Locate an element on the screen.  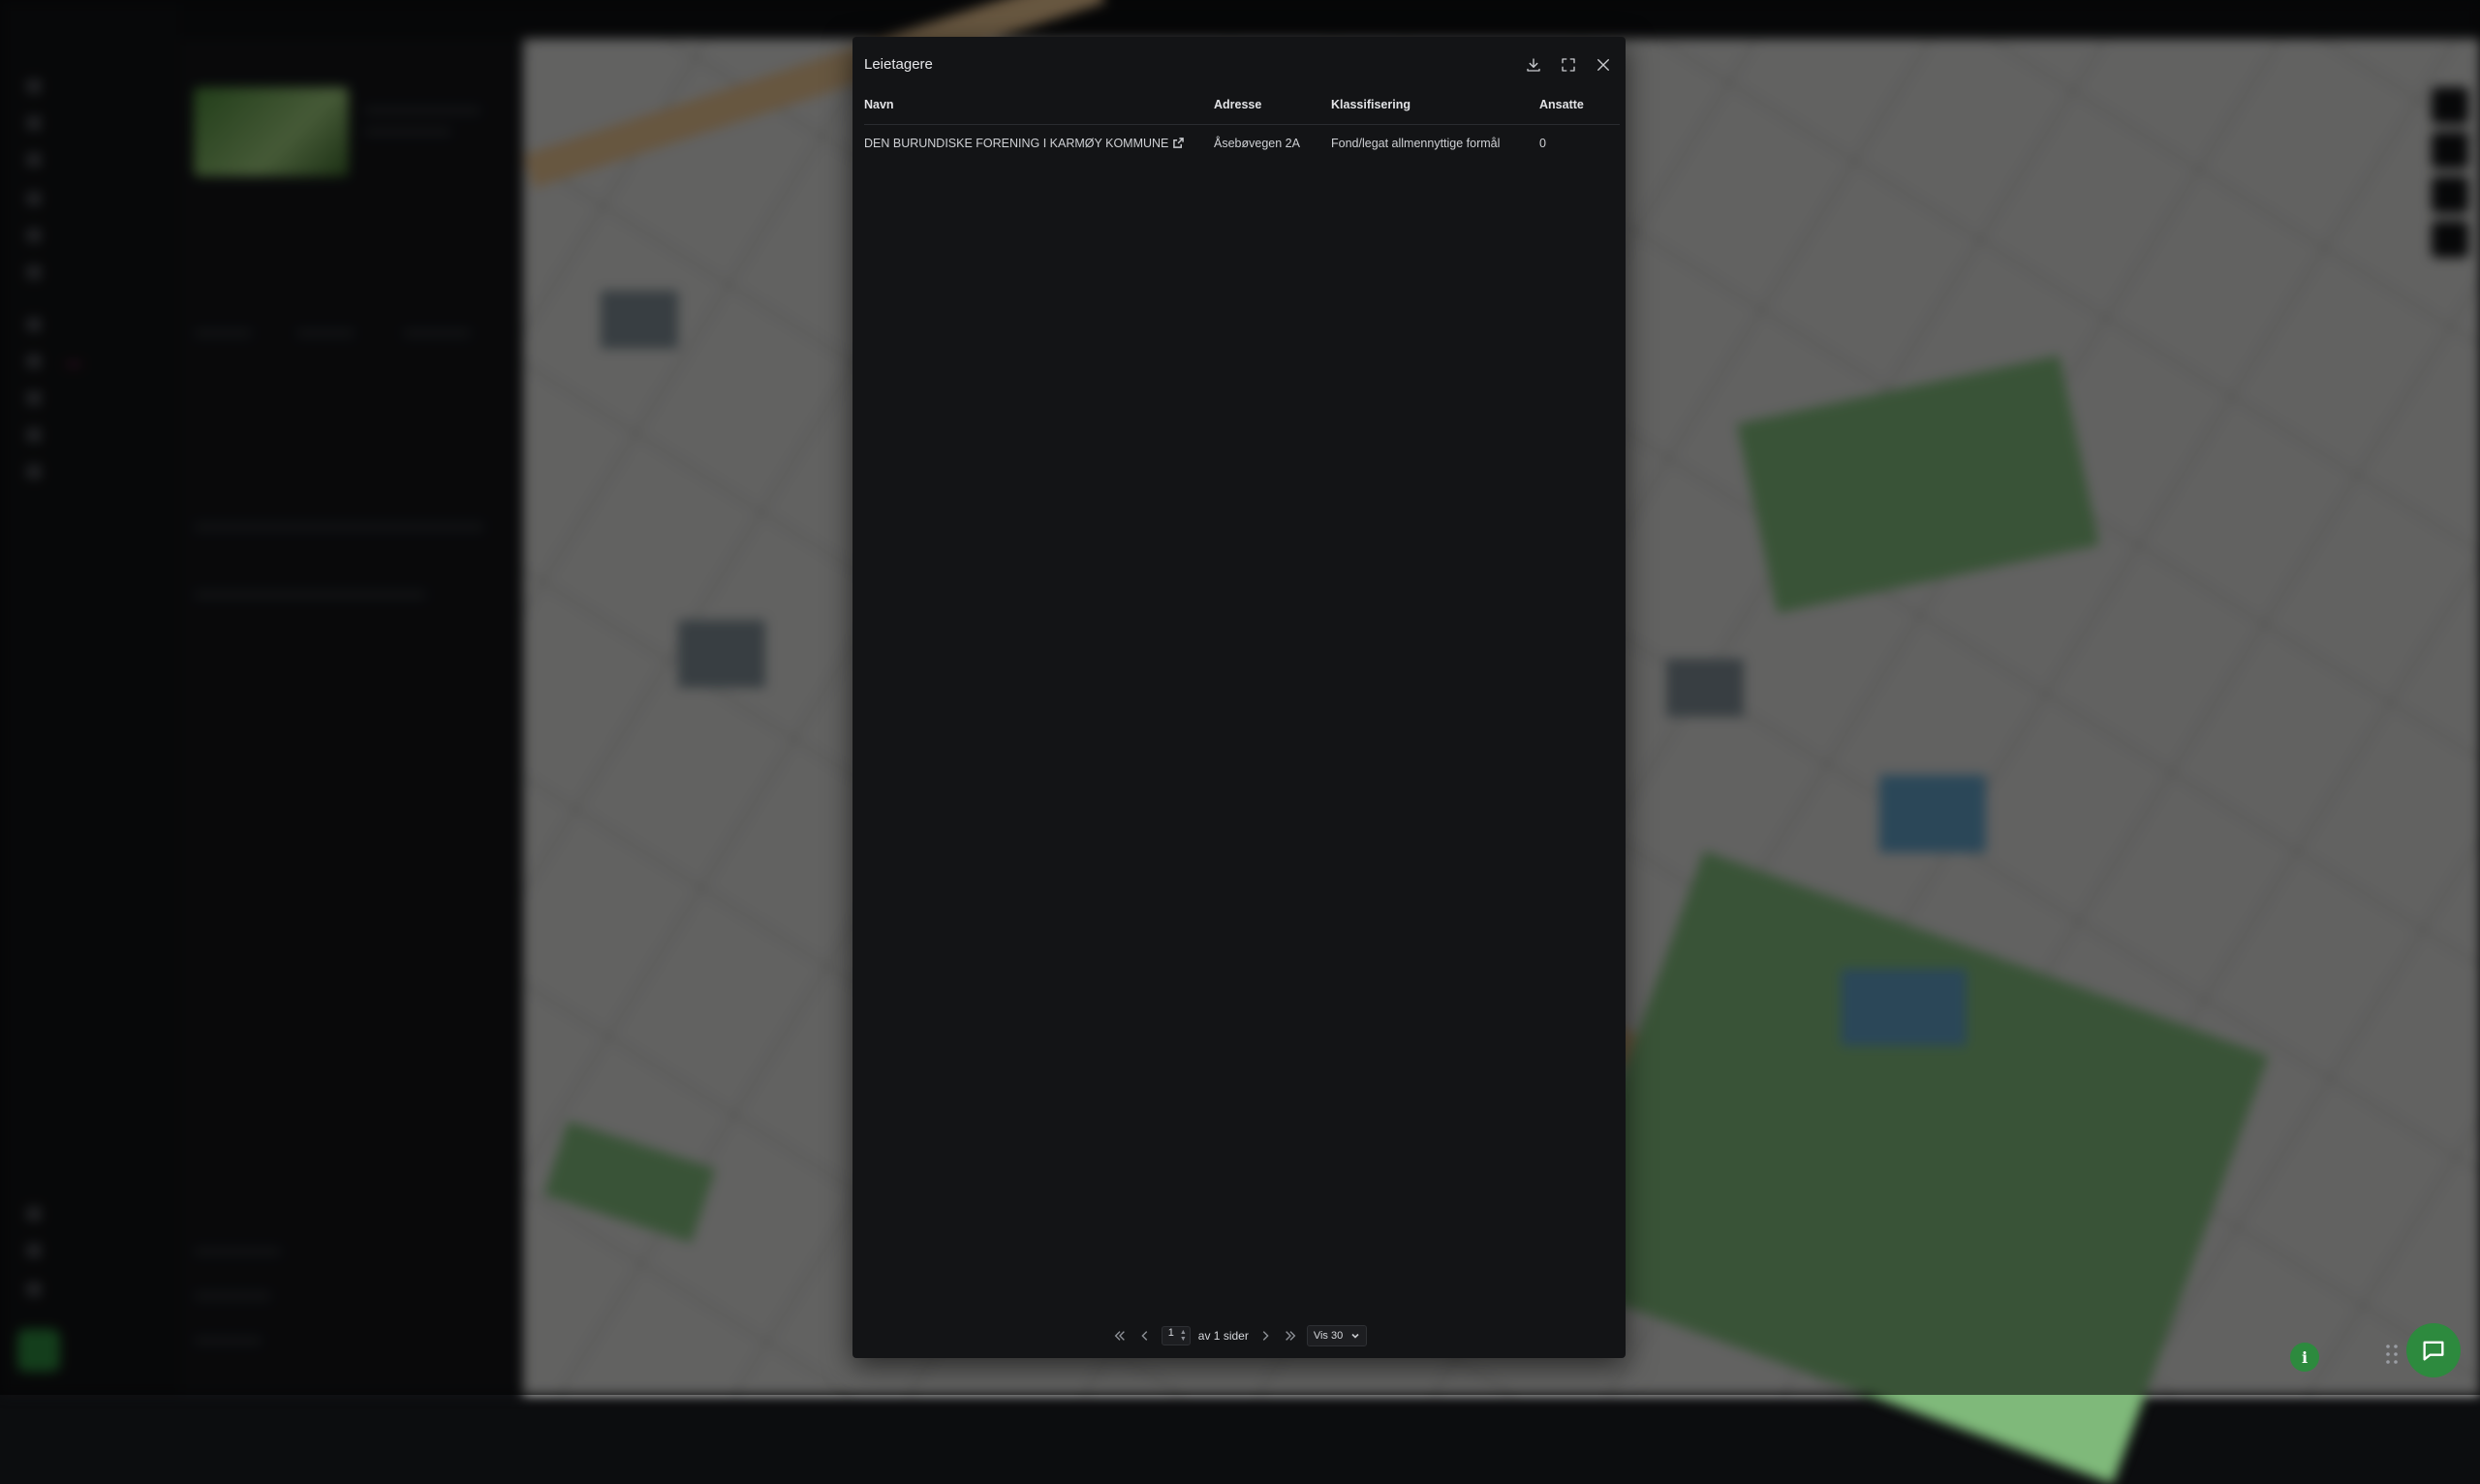
page-number-input: 1 ▲ ▼ is located at coordinates (1176, 1335).